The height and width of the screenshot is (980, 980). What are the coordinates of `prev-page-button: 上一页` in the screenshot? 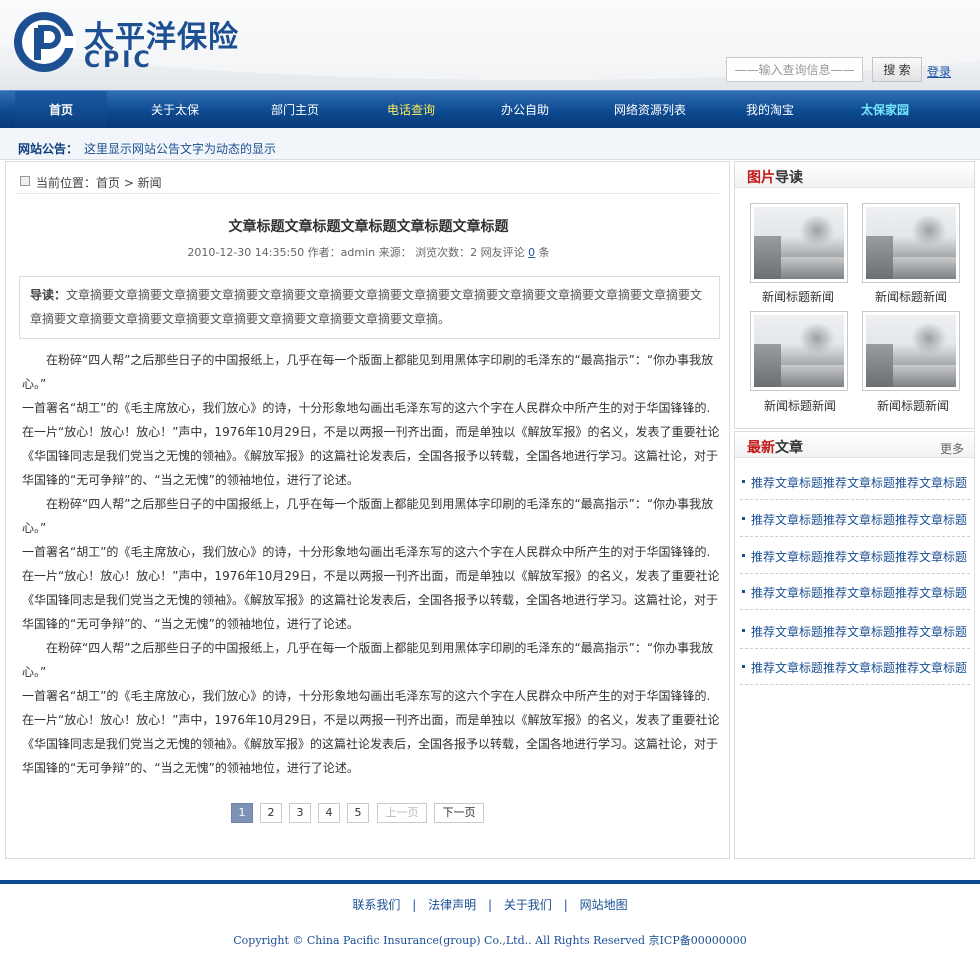 It's located at (402, 813).